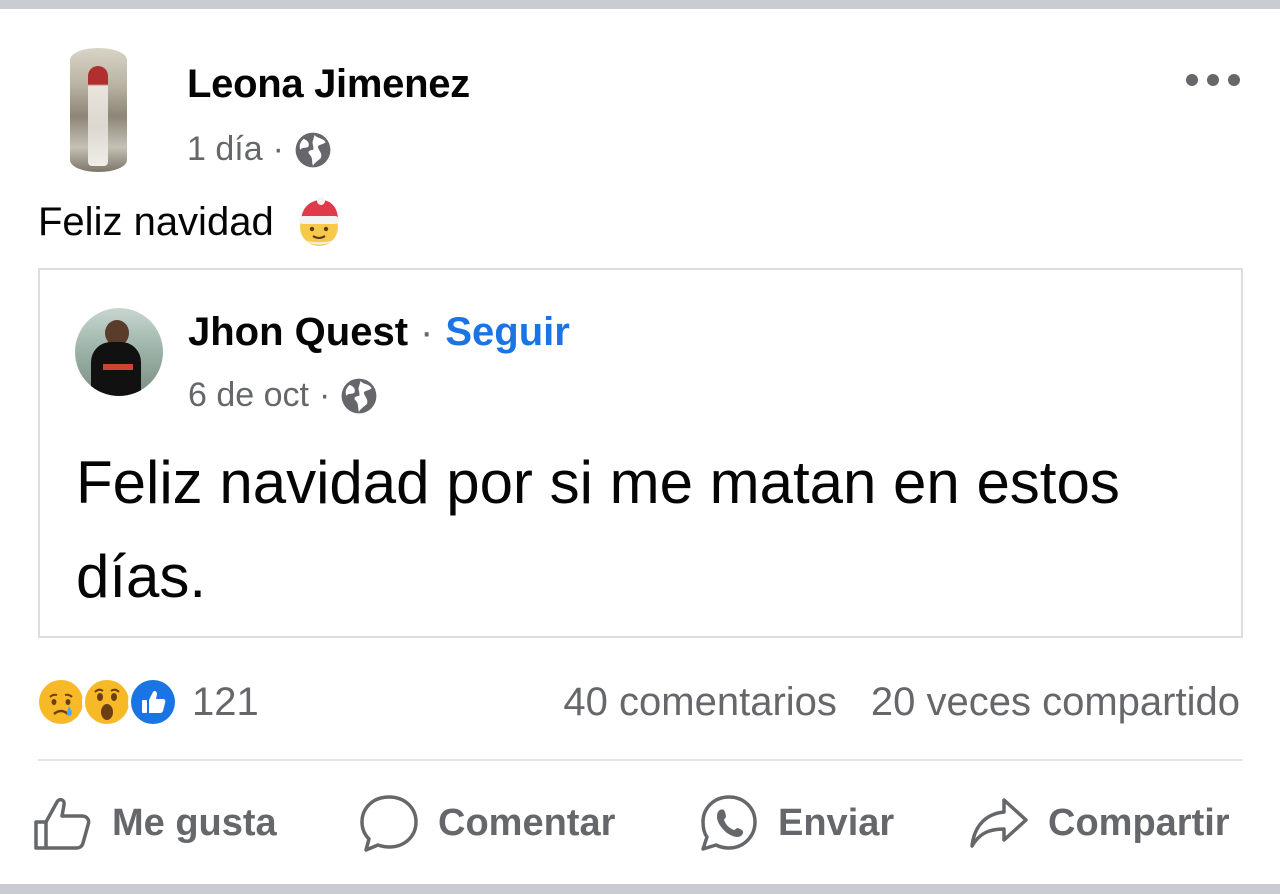 This screenshot has width=1280, height=894. I want to click on like-label: Me gusta, so click(194, 822).